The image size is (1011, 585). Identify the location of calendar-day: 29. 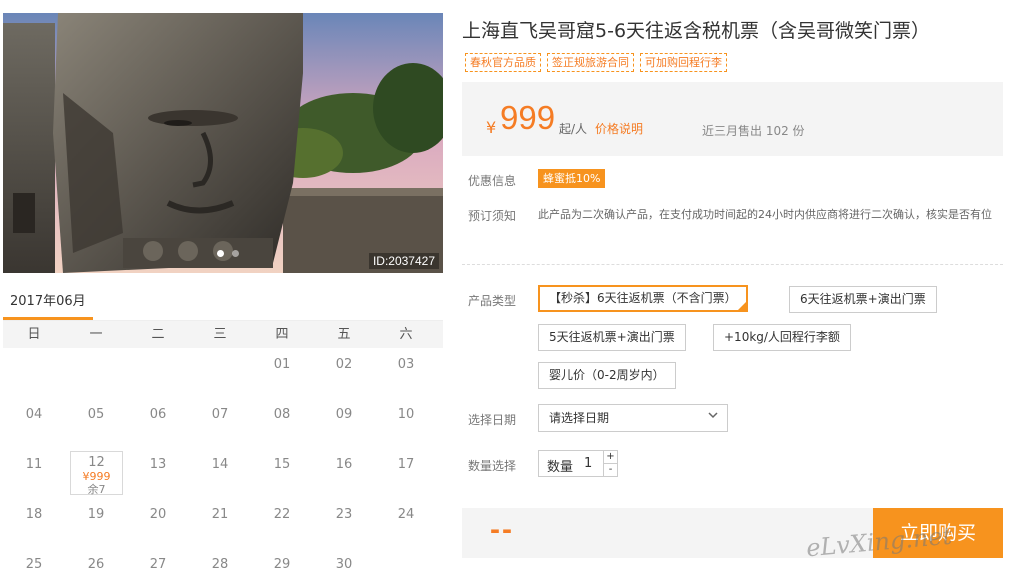
(282, 566).